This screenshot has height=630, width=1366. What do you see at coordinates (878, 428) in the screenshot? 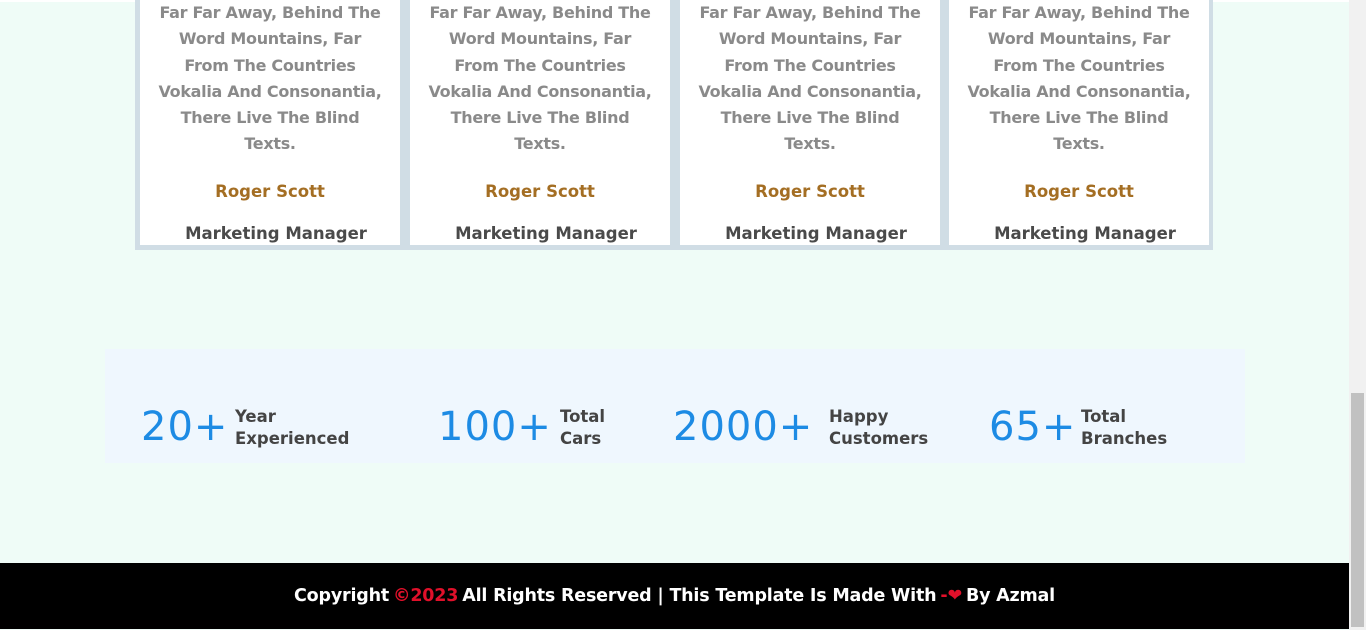
I see `stat-label: Happy Customers` at bounding box center [878, 428].